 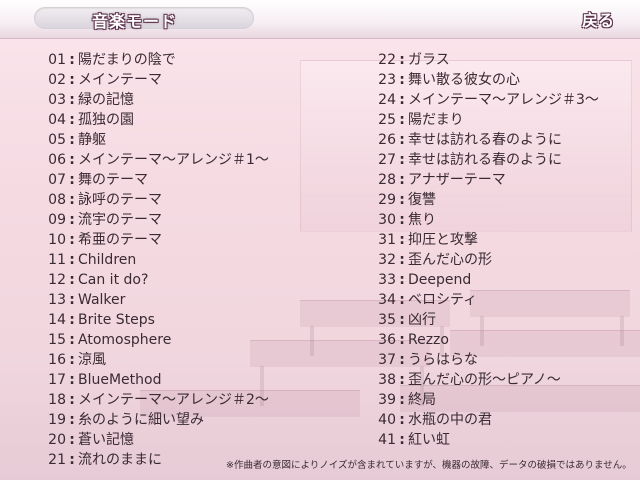 What do you see at coordinates (57, 220) in the screenshot?
I see `track-number: 09` at bounding box center [57, 220].